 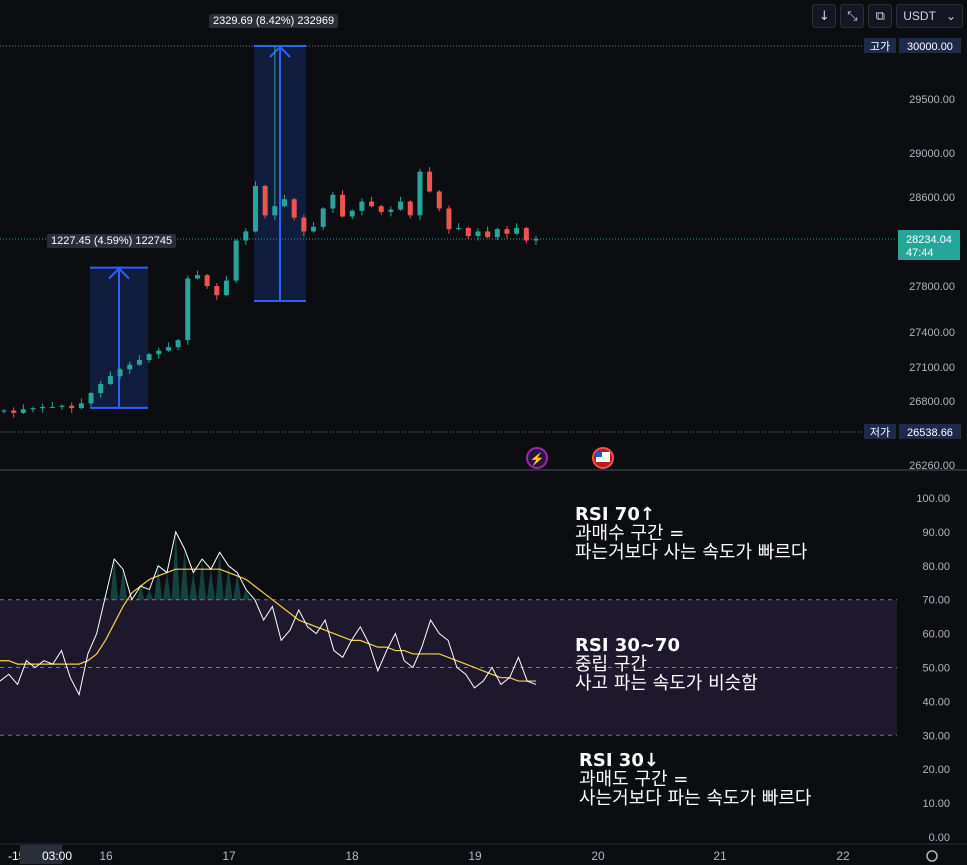 I want to click on time-label: 19, so click(x=475, y=856).